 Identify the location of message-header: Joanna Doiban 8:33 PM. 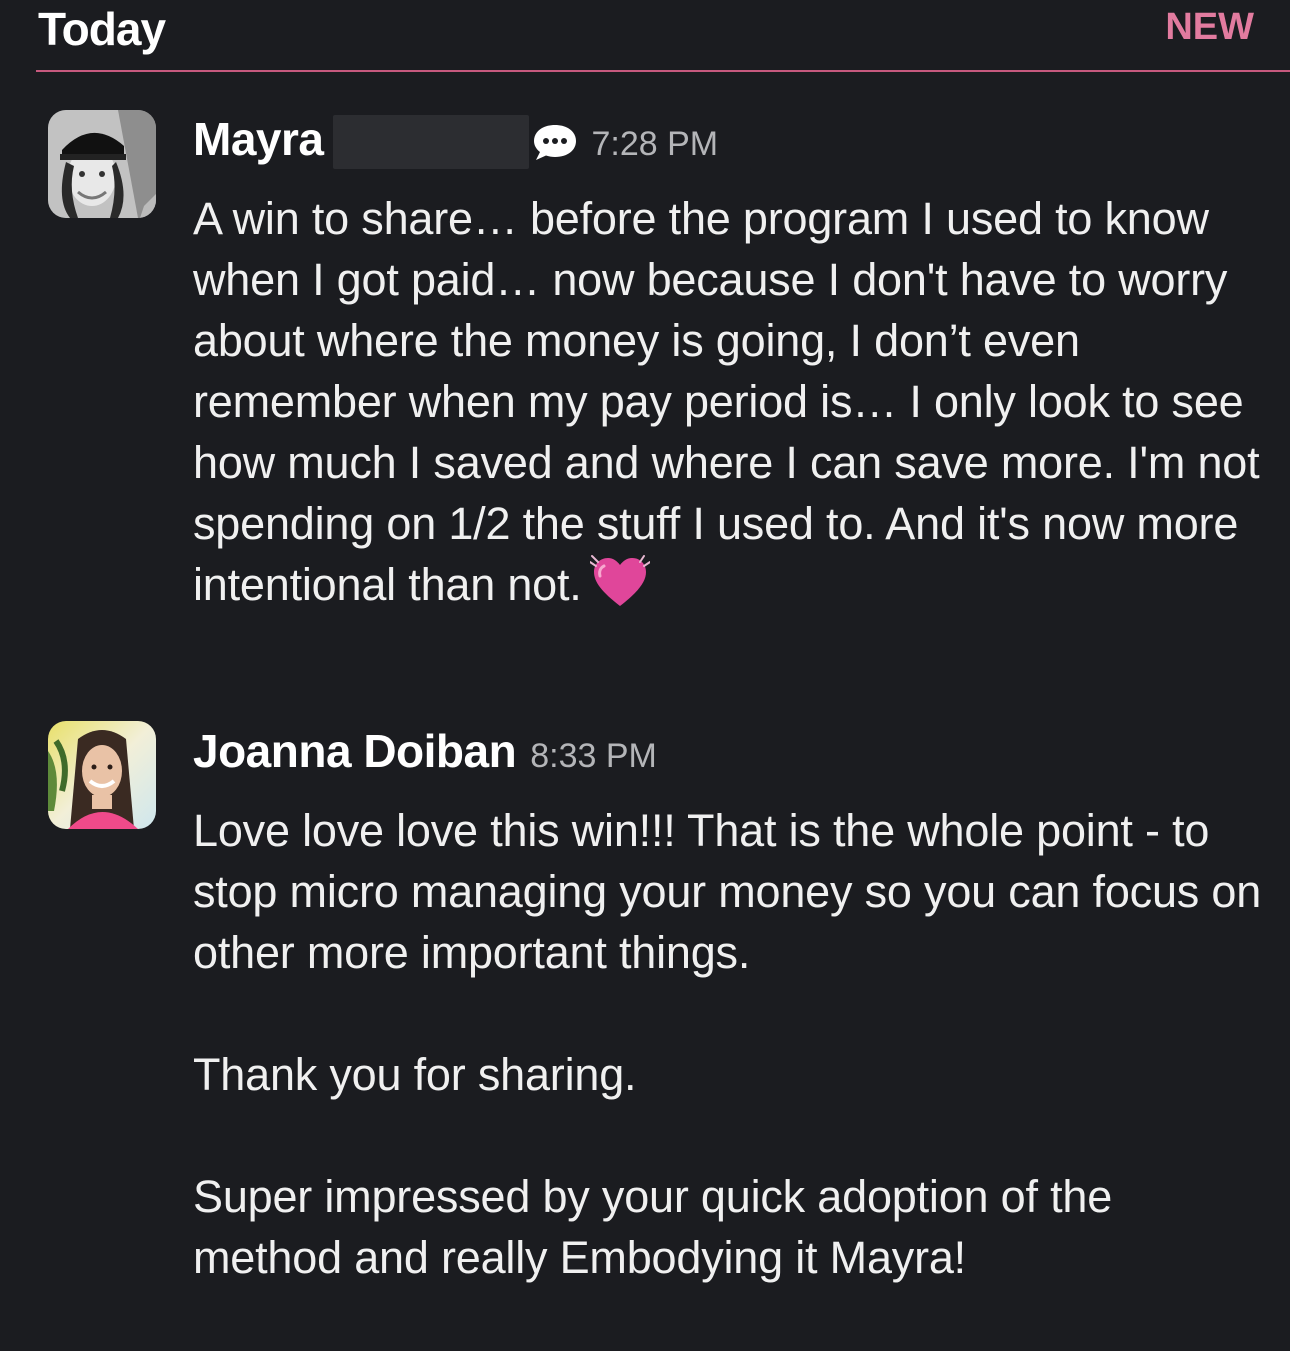
(425, 754).